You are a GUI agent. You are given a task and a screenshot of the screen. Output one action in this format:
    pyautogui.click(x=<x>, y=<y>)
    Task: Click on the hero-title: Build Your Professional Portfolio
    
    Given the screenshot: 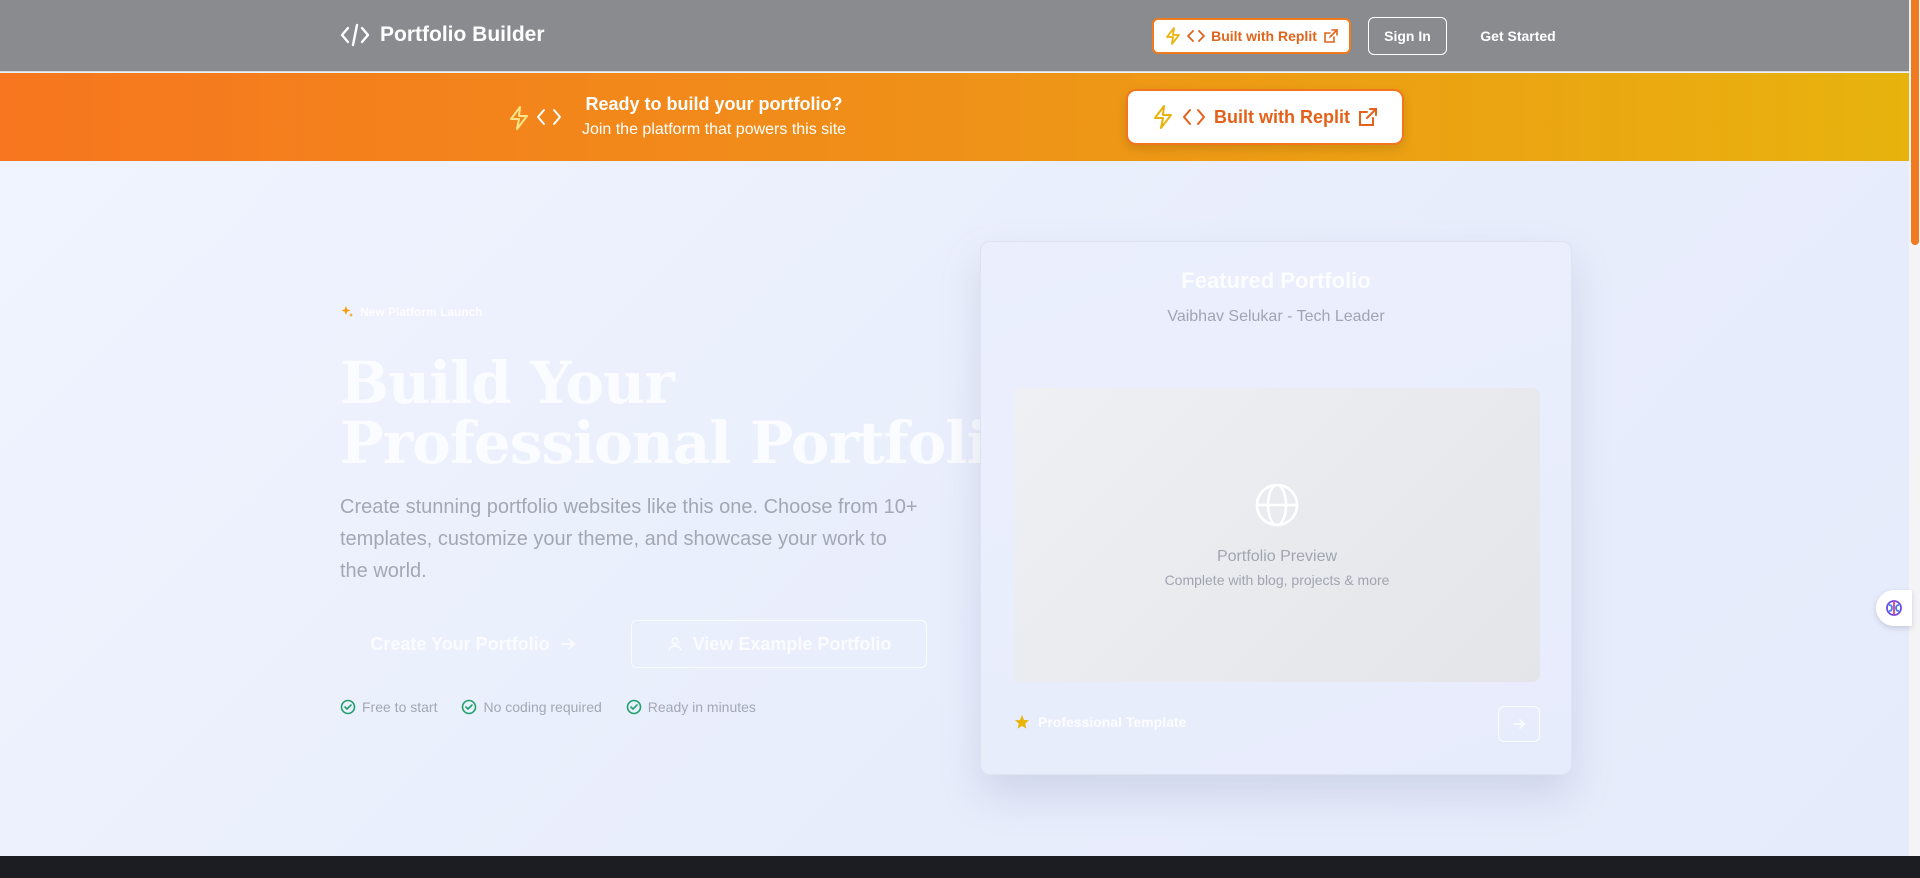 What is the action you would take?
    pyautogui.click(x=683, y=413)
    